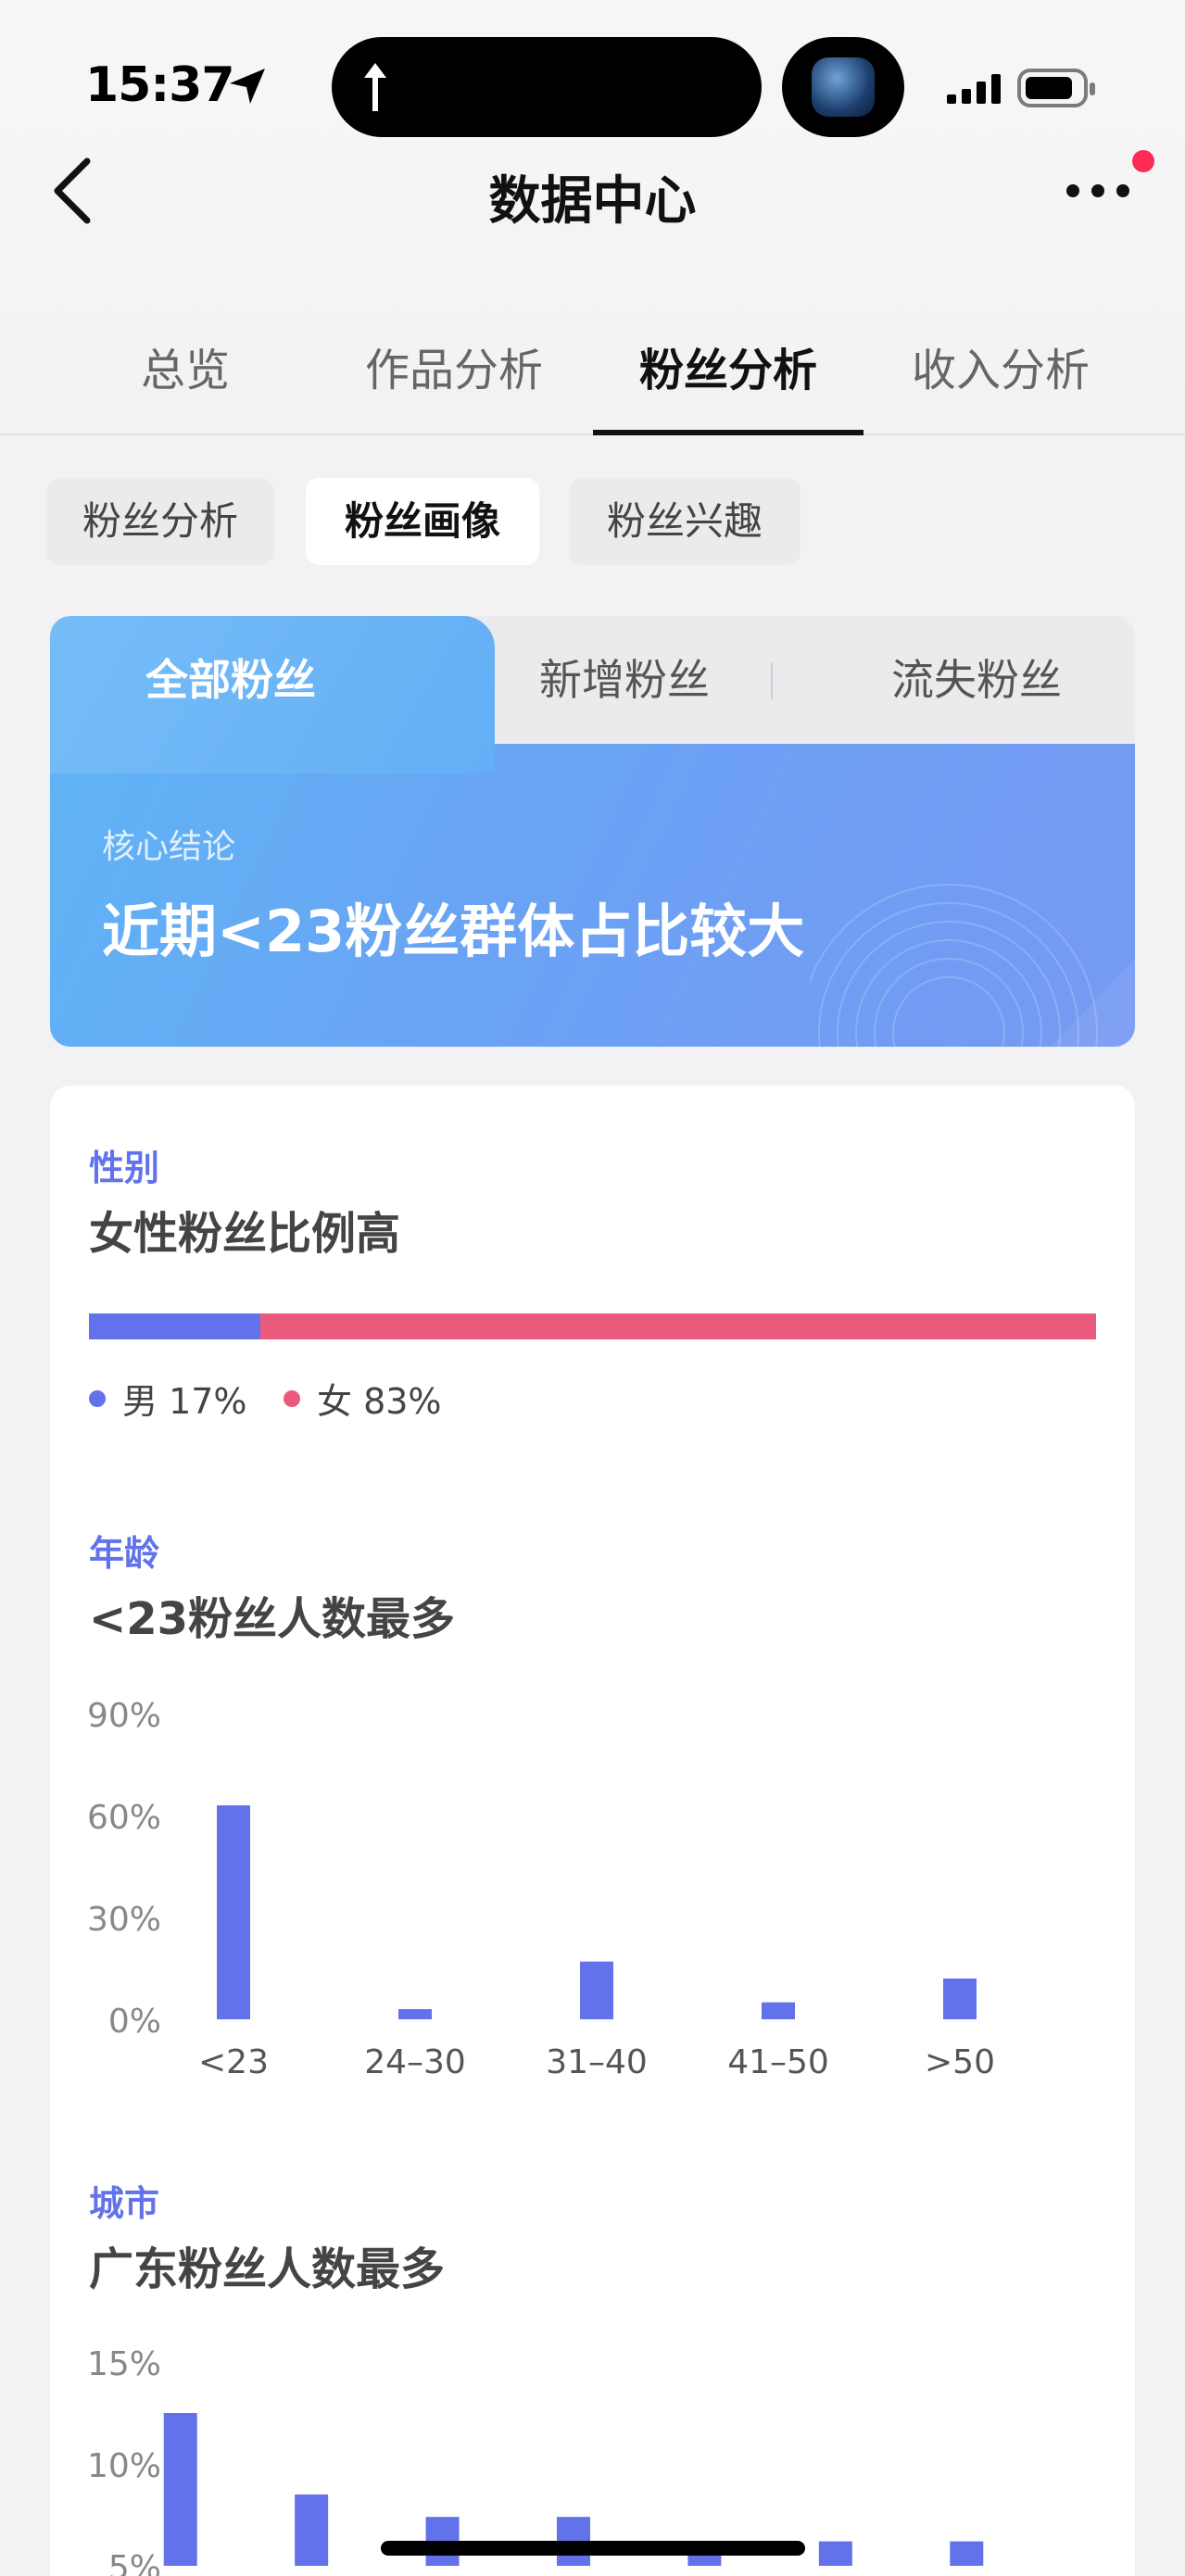 The image size is (1185, 2576). I want to click on gender-title: 女性粉丝比例高, so click(245, 1234).